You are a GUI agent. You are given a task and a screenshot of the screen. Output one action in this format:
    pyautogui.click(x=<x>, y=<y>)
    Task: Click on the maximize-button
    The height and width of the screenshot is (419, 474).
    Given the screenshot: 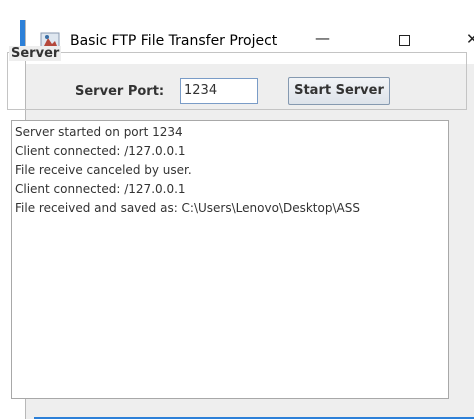 What is the action you would take?
    pyautogui.click(x=404, y=40)
    